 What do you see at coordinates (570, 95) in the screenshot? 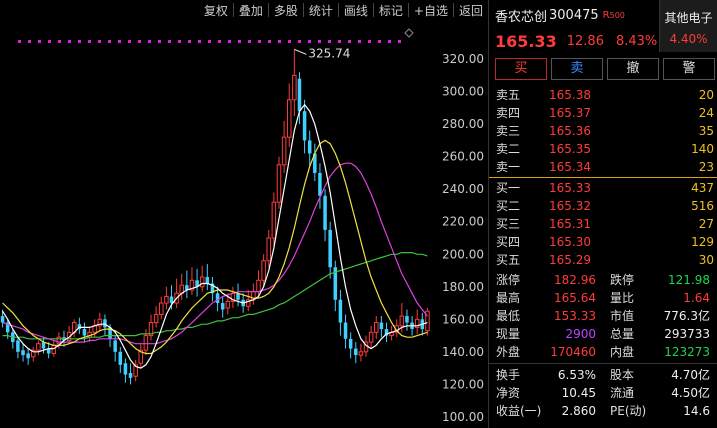
I see `order-price: 165.38` at bounding box center [570, 95].